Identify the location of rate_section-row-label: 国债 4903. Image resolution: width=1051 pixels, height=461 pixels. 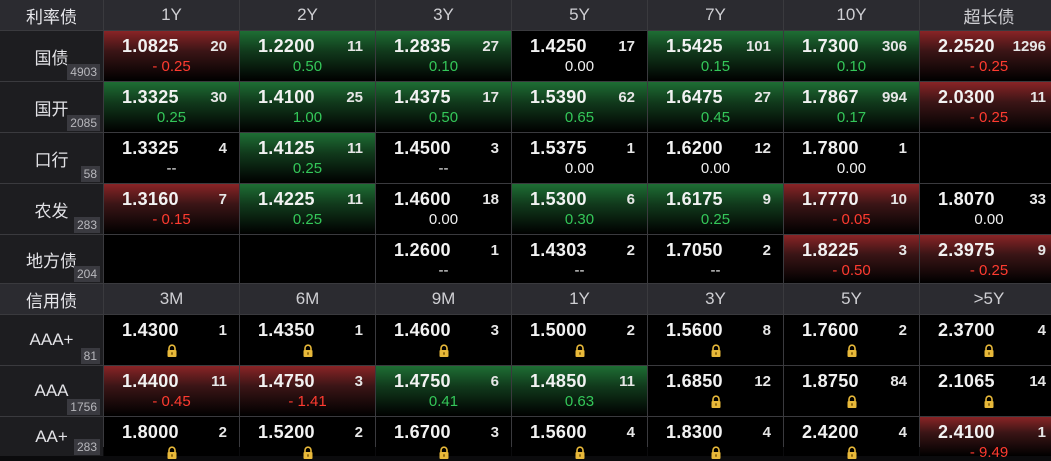
(51, 56).